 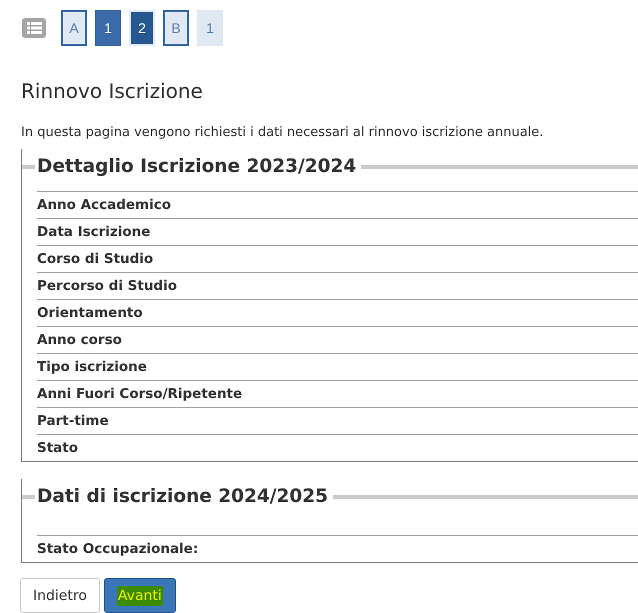 I want to click on next-button: Avanti, so click(x=140, y=595).